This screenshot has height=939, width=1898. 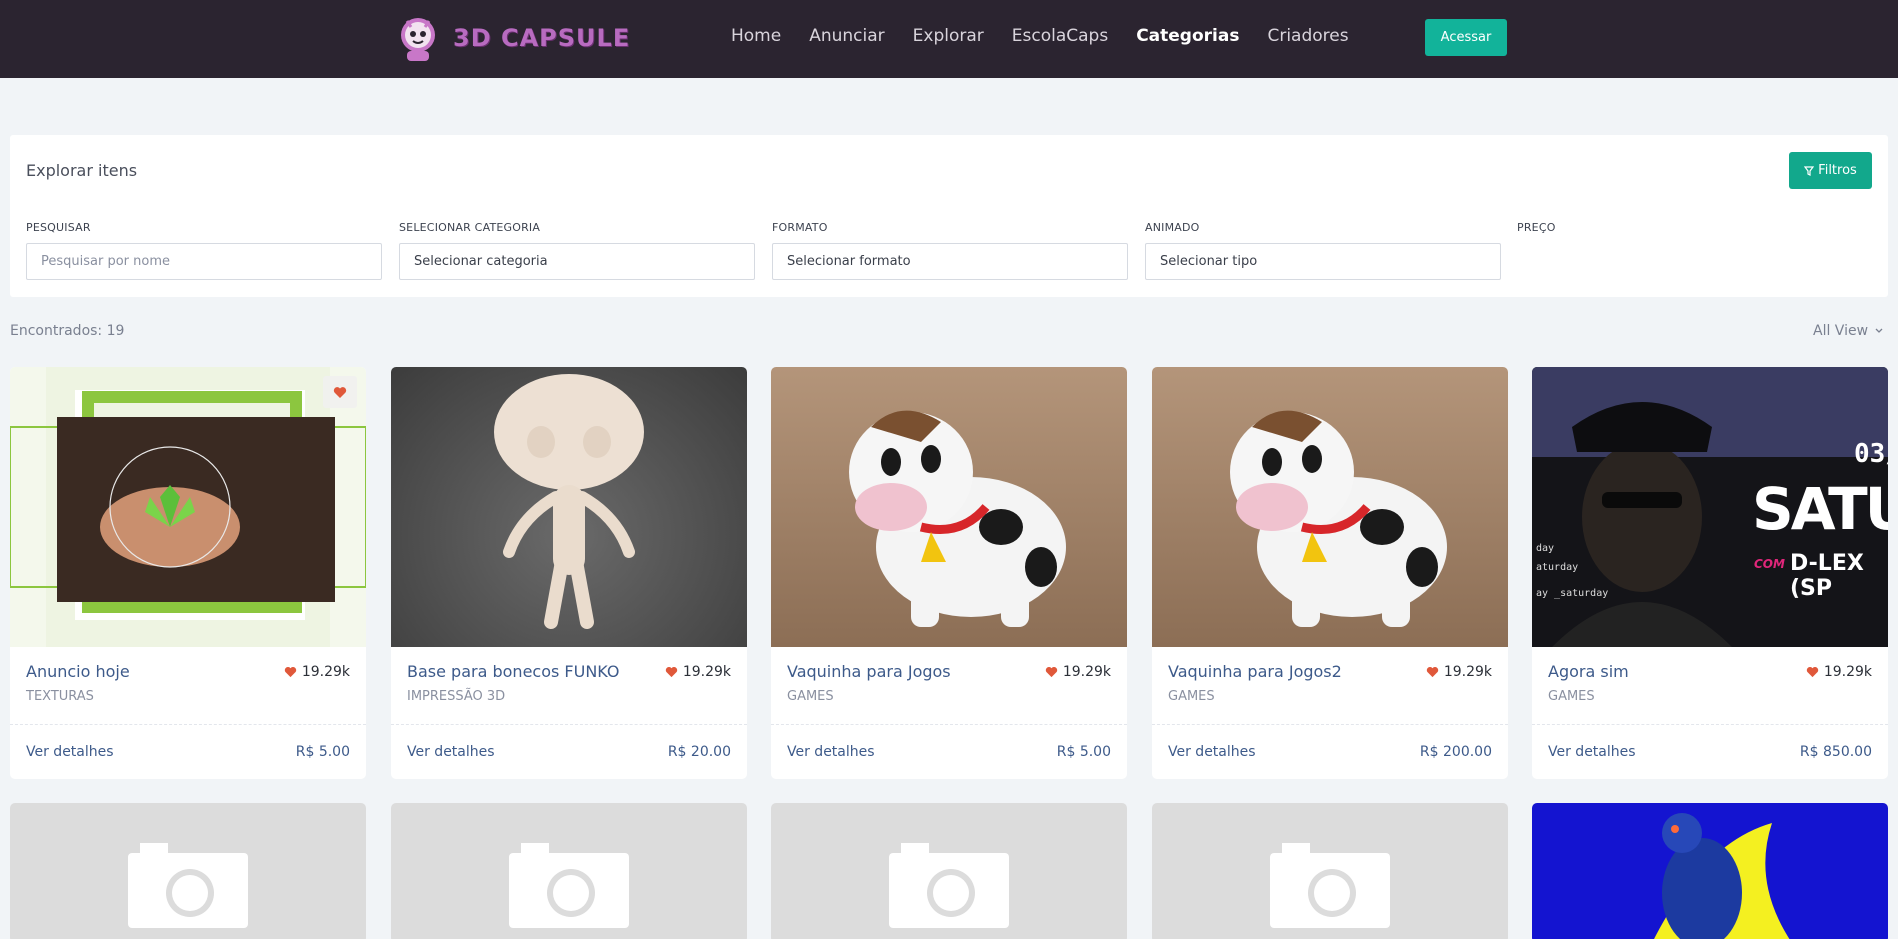 What do you see at coordinates (60, 696) in the screenshot?
I see `product-category: TEXTURAS` at bounding box center [60, 696].